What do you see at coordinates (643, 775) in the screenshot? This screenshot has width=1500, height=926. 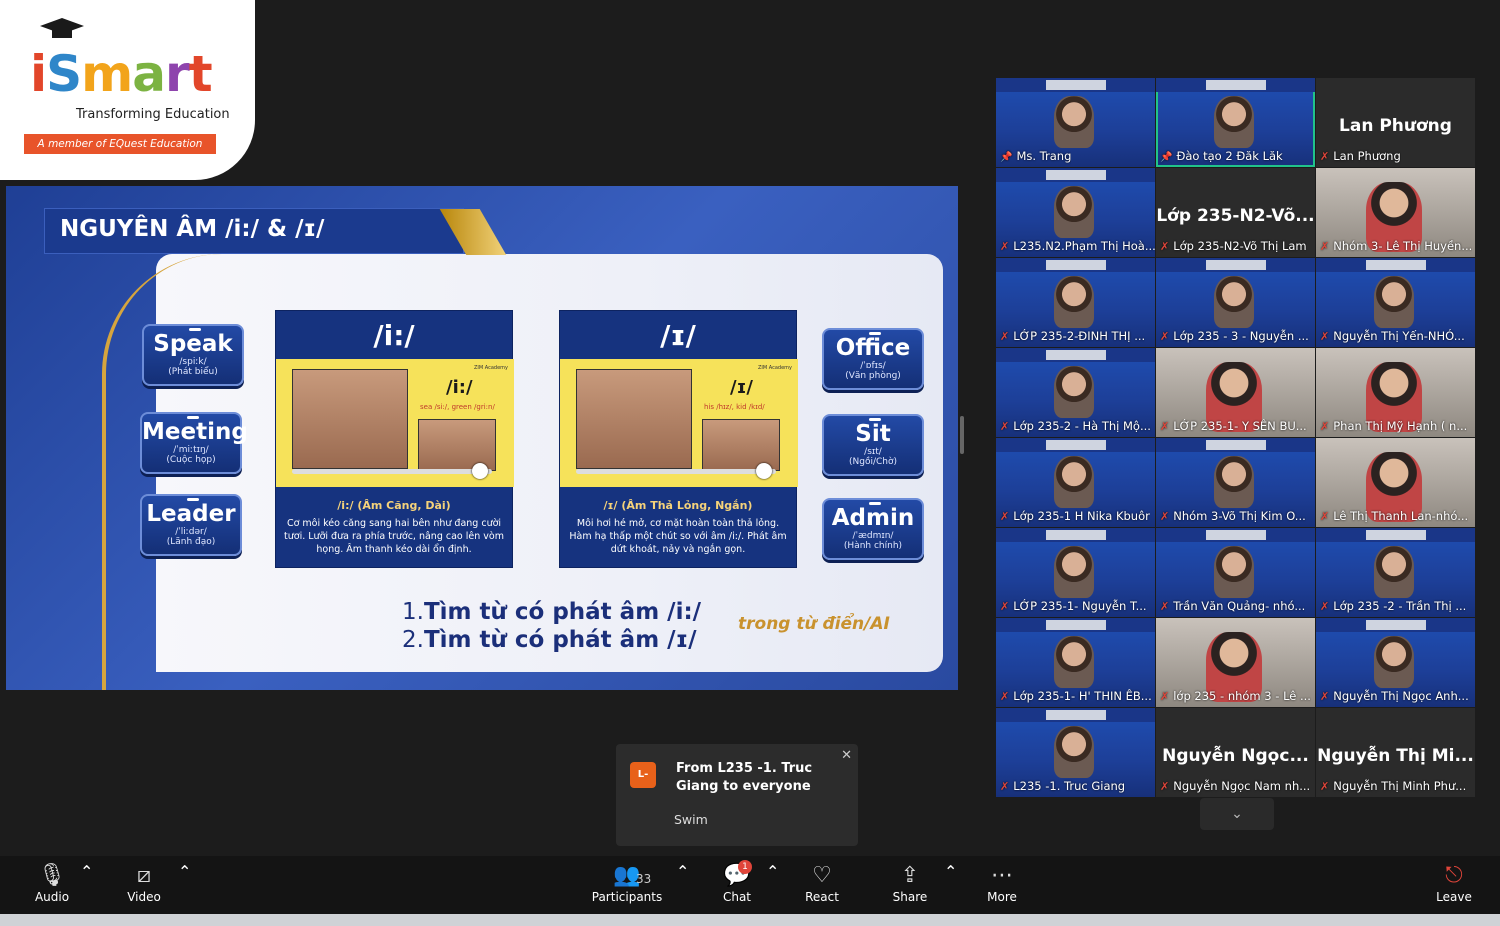 I see `sender-avatar: L-` at bounding box center [643, 775].